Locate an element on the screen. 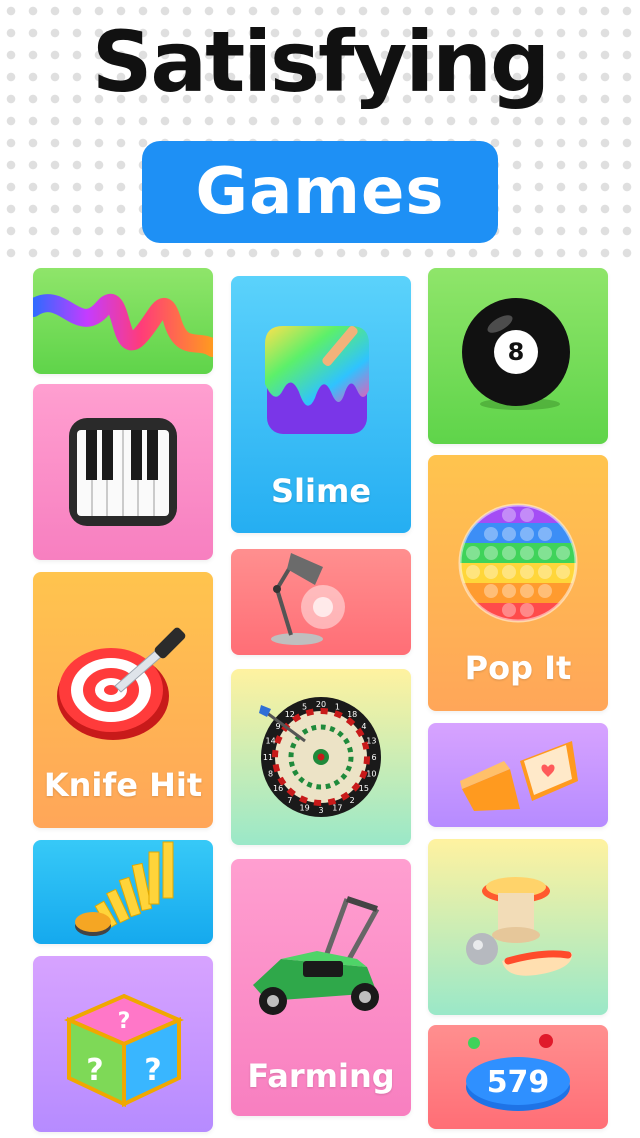 This screenshot has width=640, height=1138. dartboard-number: 17 is located at coordinates (337, 807).